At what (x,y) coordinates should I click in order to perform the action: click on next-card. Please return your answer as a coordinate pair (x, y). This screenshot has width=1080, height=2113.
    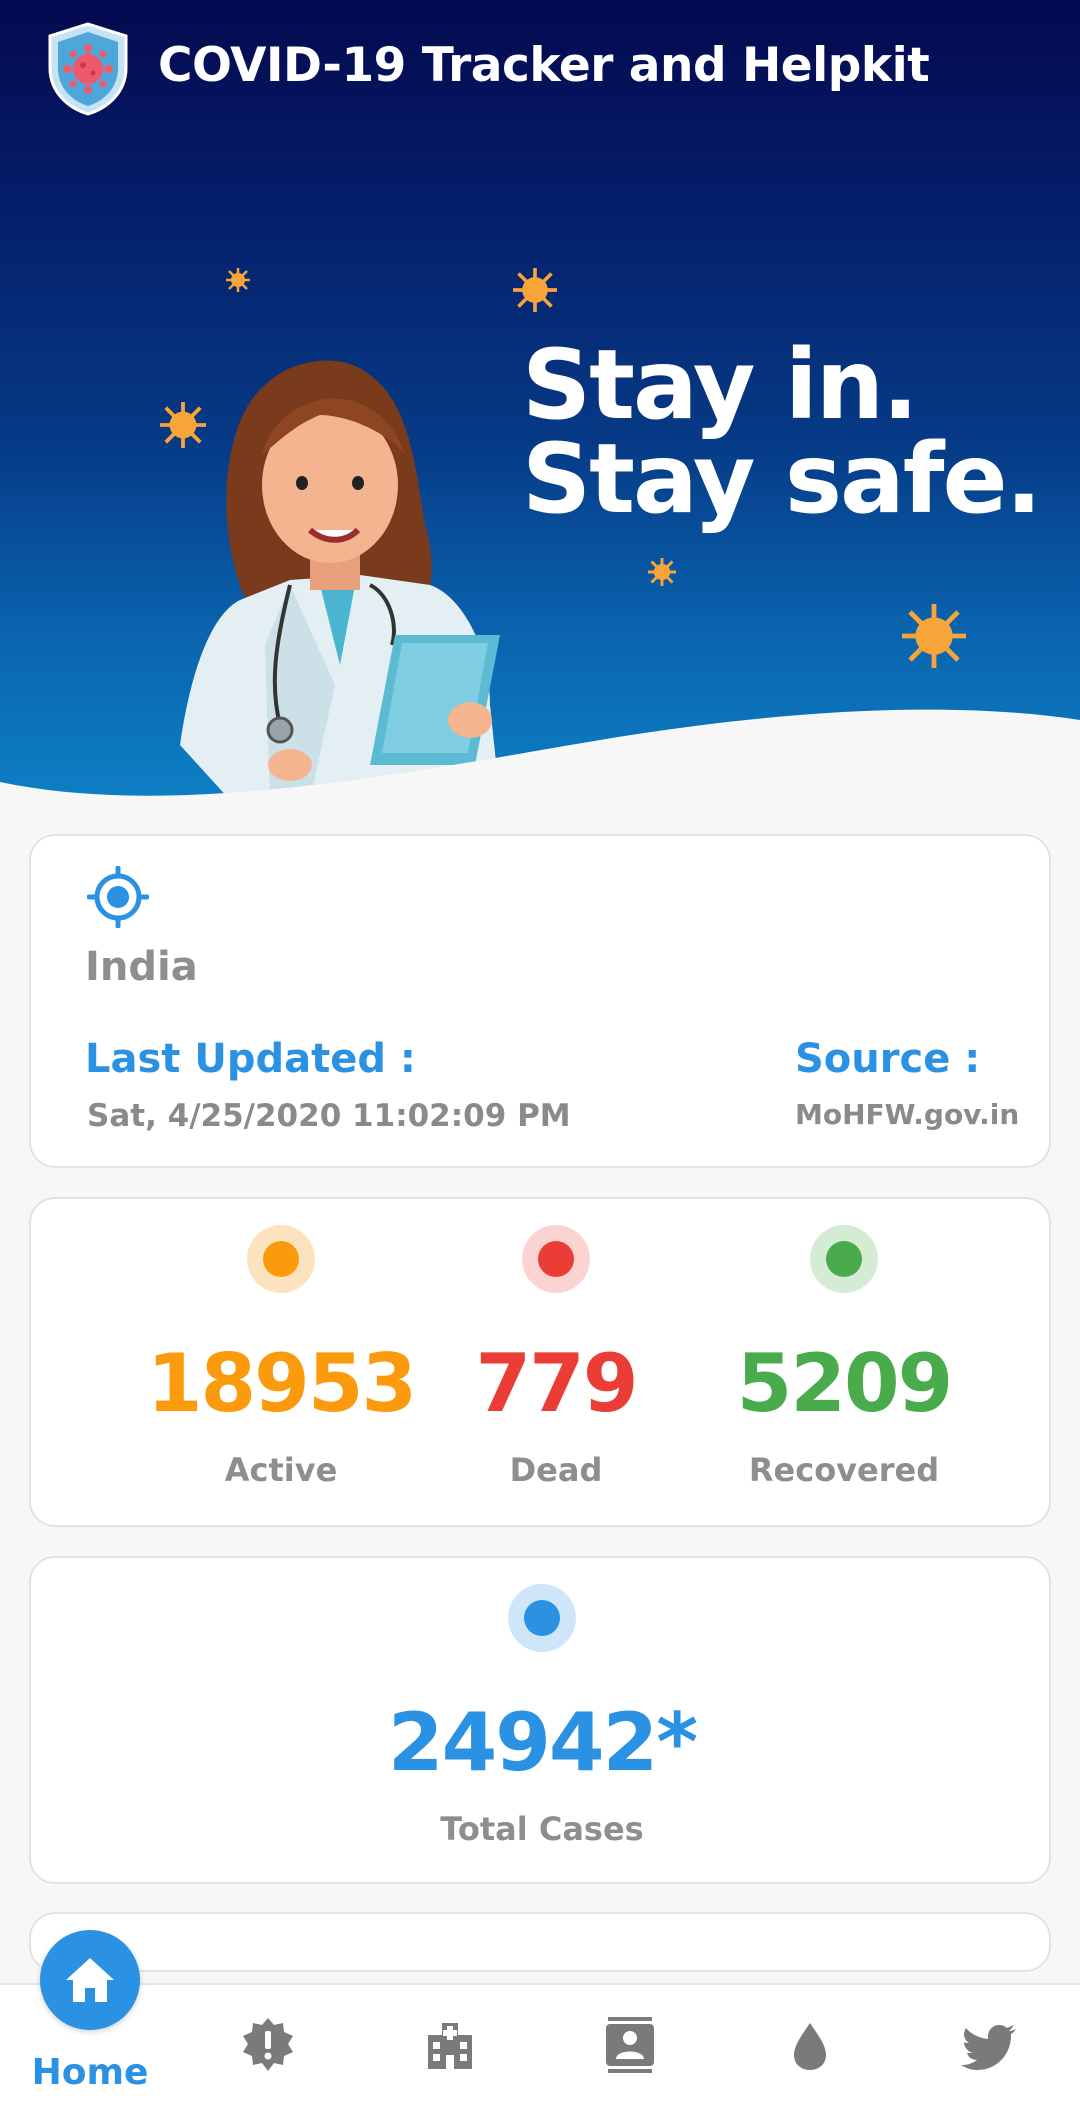
    Looking at the image, I should click on (540, 1942).